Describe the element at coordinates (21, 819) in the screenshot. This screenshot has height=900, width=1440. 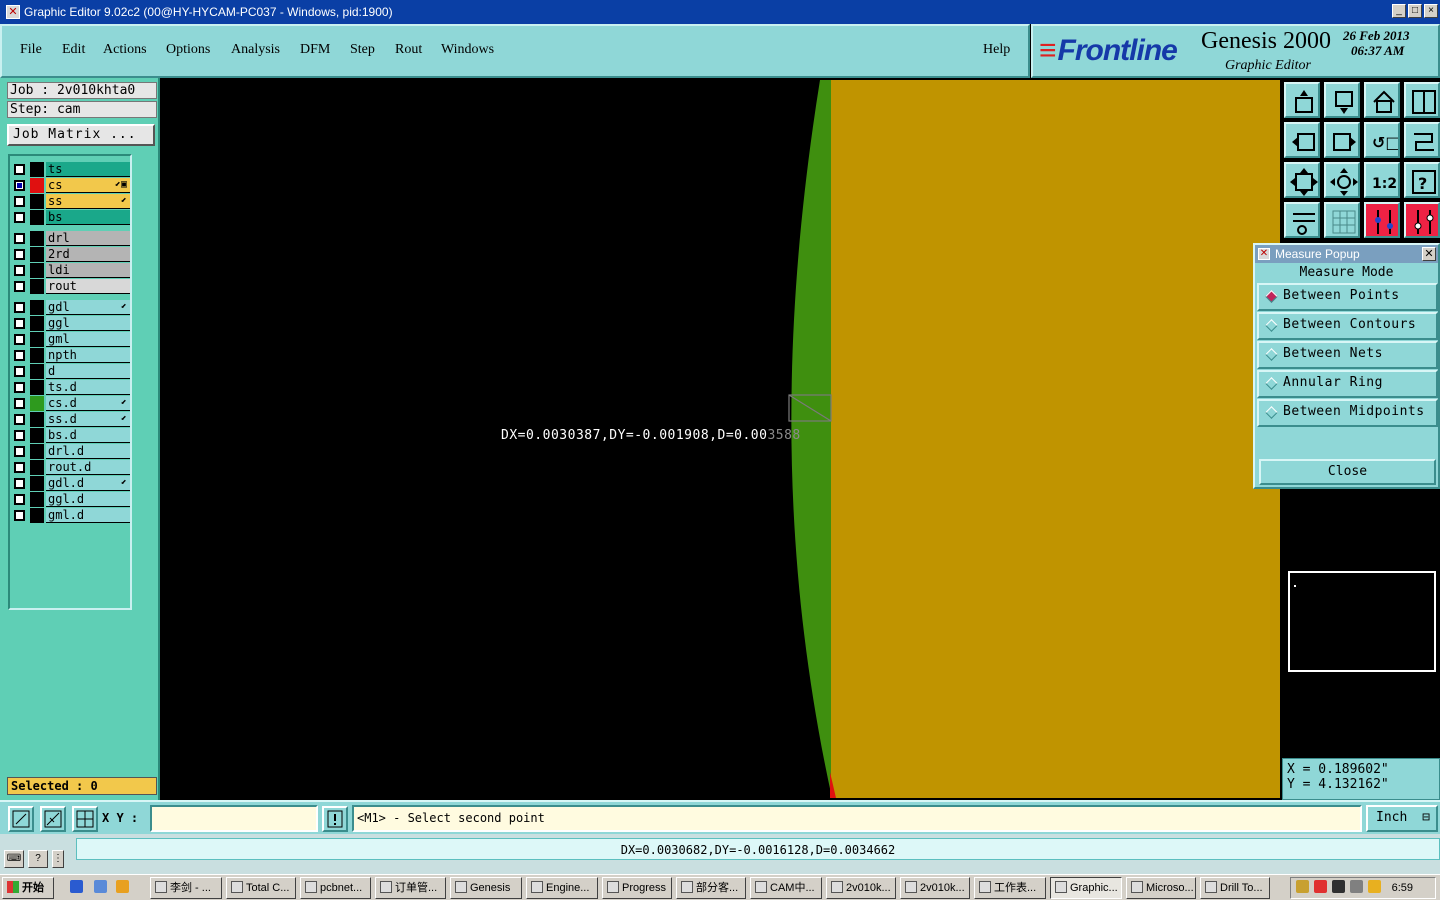
I see `select-tool-button` at that location.